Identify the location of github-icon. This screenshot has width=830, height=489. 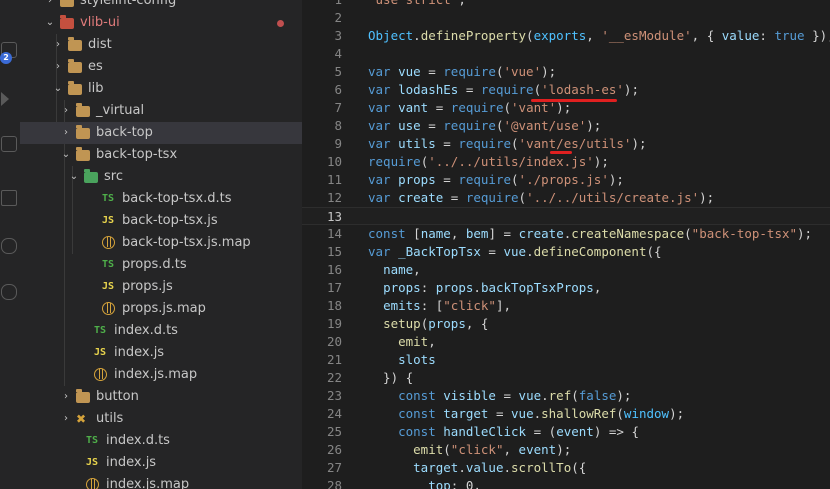
(9, 292).